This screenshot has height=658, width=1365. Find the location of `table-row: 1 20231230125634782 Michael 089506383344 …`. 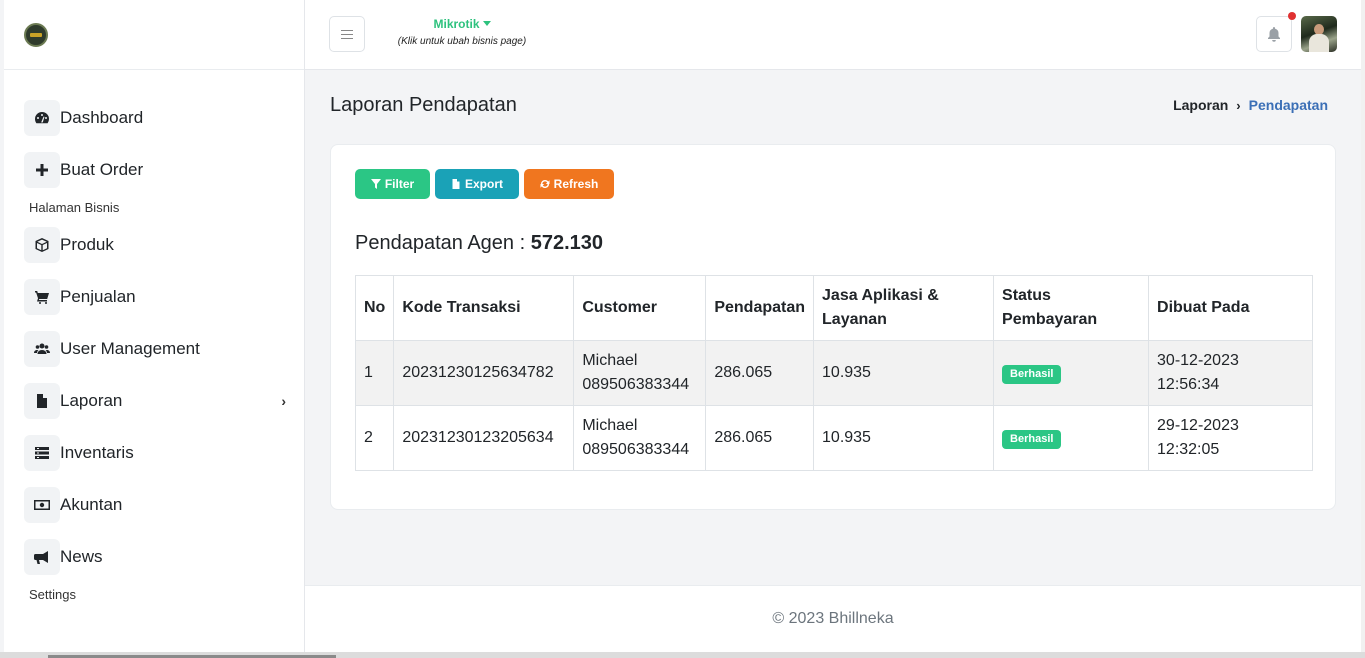

table-row: 1 20231230125634782 Michael 089506383344 … is located at coordinates (833, 373).